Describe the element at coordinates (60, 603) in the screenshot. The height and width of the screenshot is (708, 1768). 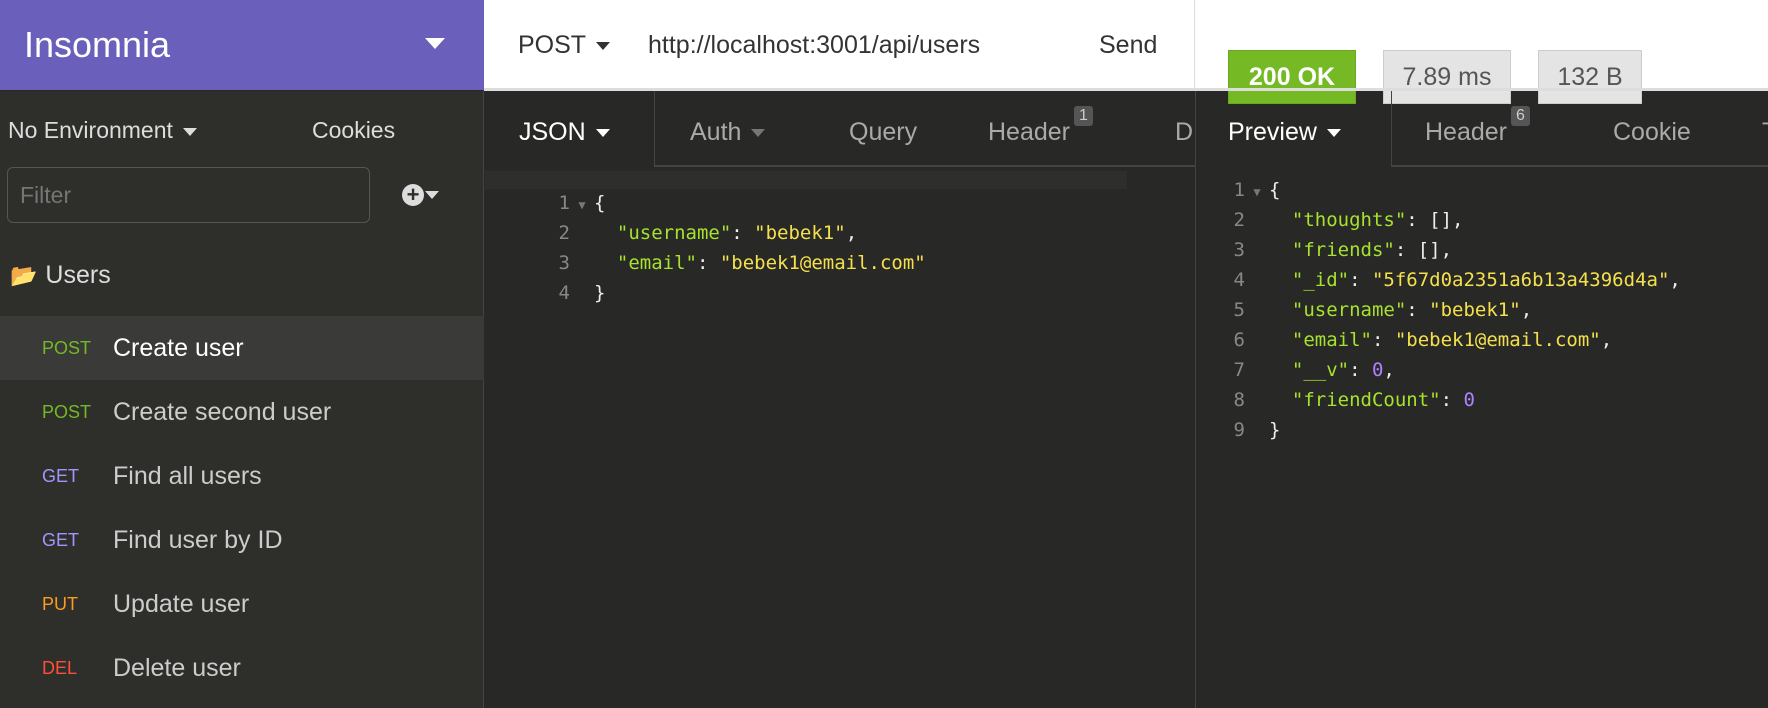
I see `method-tag: PUT` at that location.